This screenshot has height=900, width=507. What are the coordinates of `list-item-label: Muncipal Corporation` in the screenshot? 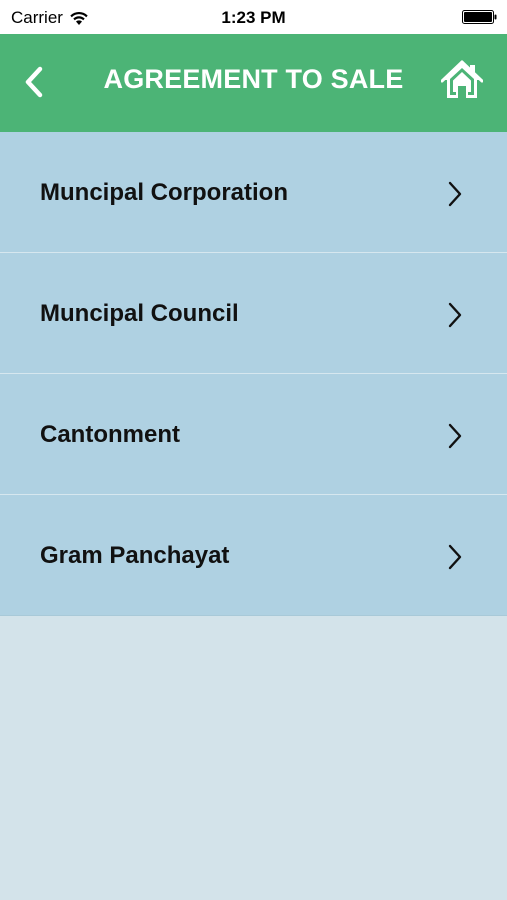 It's located at (164, 192).